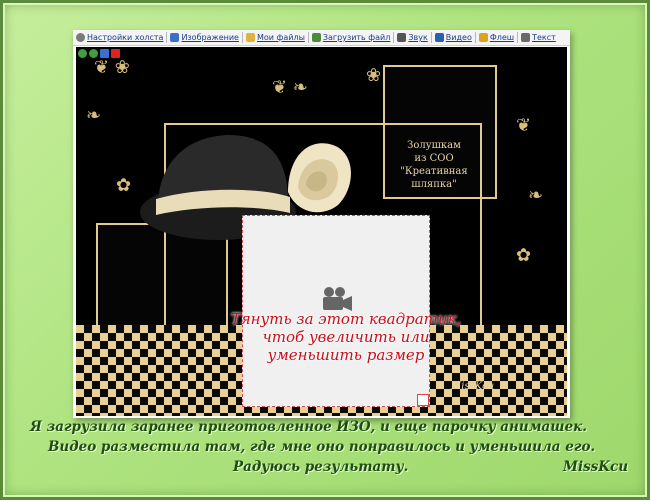 This screenshot has height=500, width=650. Describe the element at coordinates (112, 67) in the screenshot. I see `flourish-ornament: ❦ ❀` at that location.